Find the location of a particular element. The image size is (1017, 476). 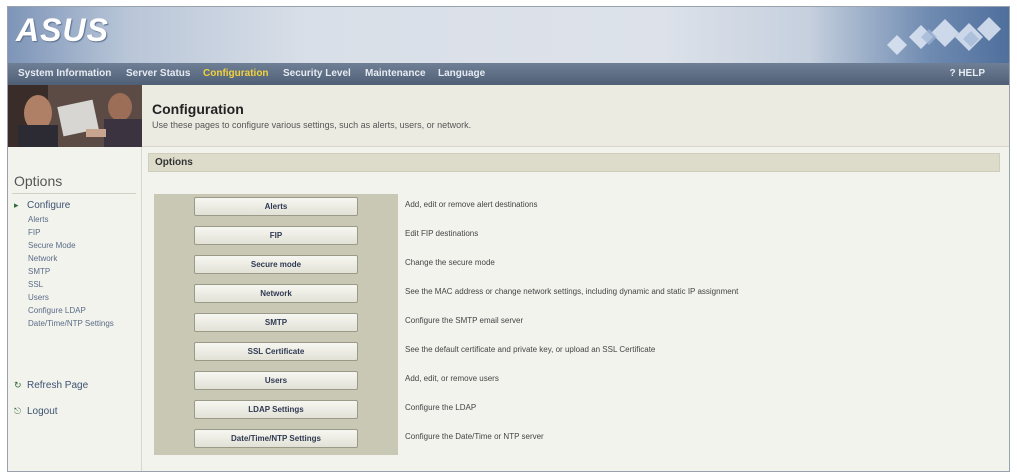

ssl-certificate-button: SSL Certificate is located at coordinates (276, 351).